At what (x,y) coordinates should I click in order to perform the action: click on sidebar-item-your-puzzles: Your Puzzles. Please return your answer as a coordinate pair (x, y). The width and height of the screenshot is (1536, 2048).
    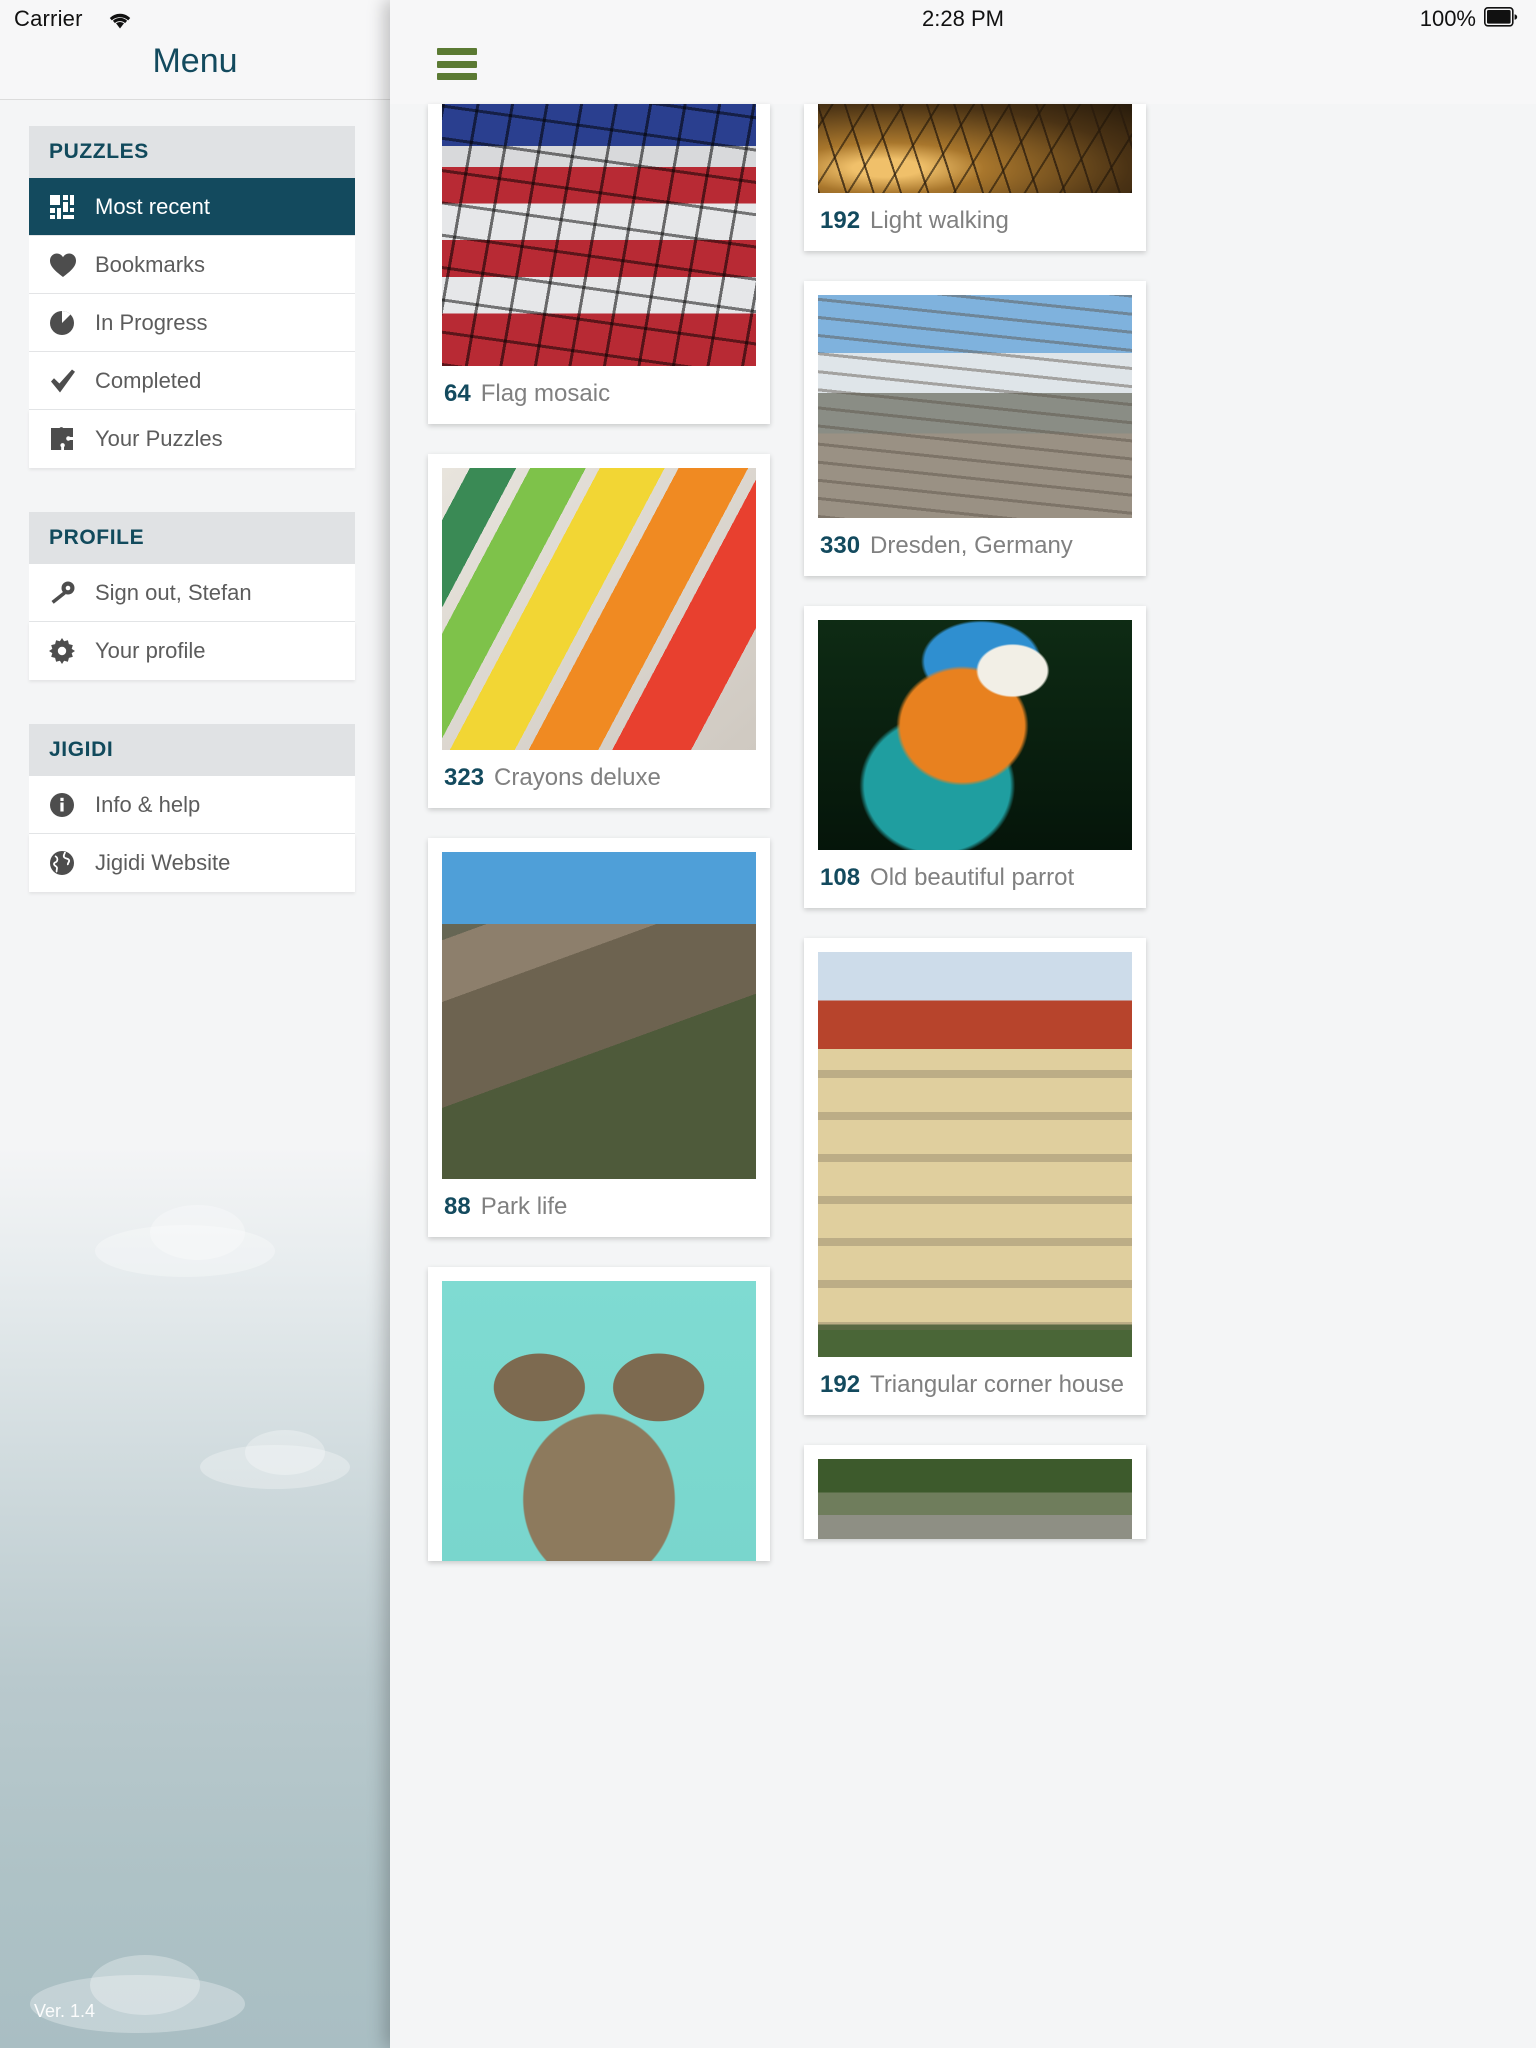
    Looking at the image, I should click on (192, 439).